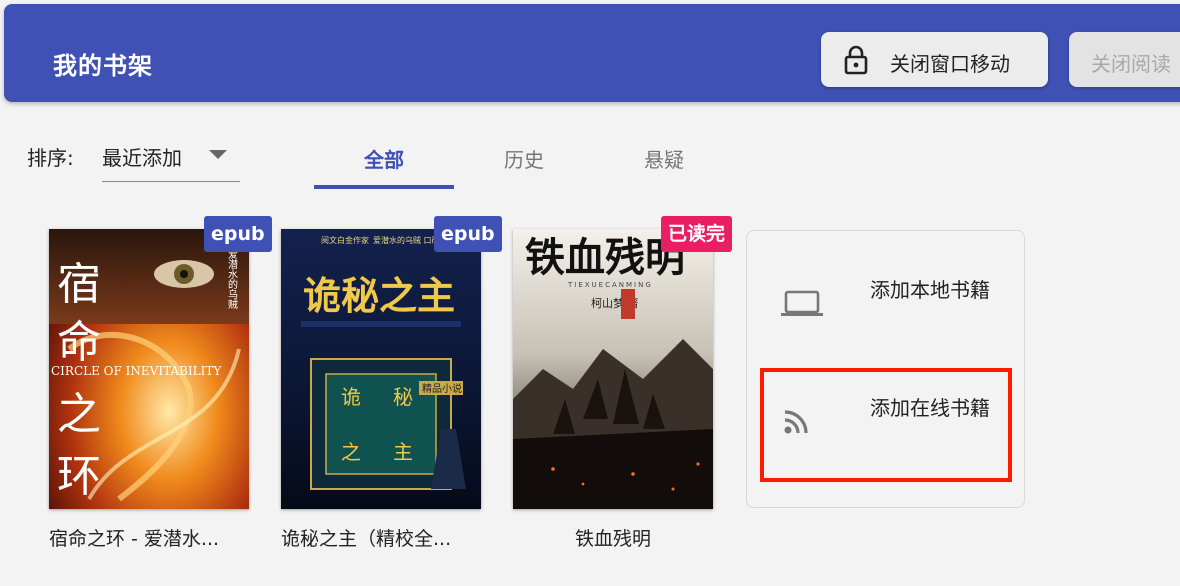 Image resolution: width=1180 pixels, height=586 pixels. I want to click on svg-text: 之, so click(351, 452).